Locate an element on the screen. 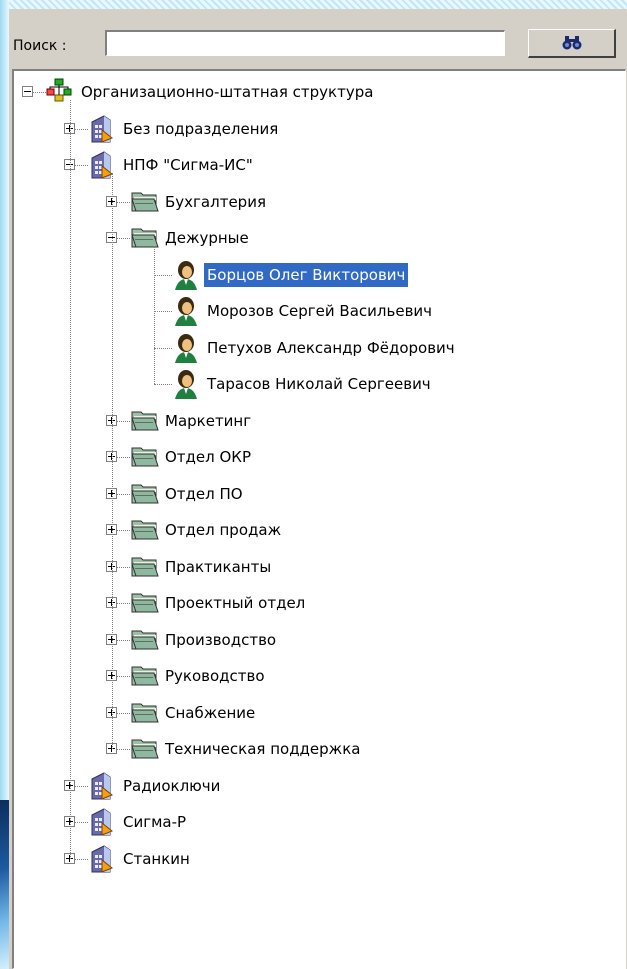 The height and width of the screenshot is (969, 627). search-label: Поиск : is located at coordinates (40, 46).